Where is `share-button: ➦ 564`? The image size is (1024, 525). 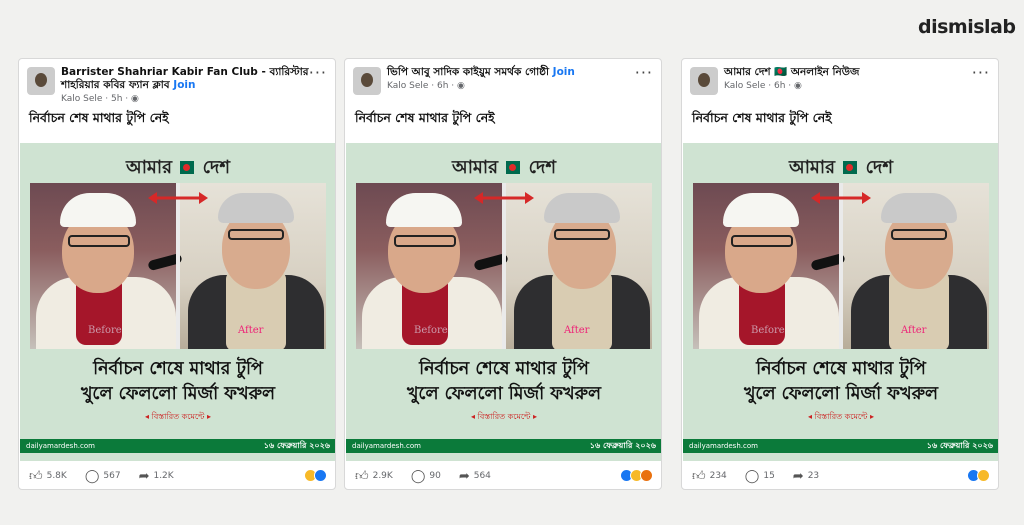 share-button: ➦ 564 is located at coordinates (475, 476).